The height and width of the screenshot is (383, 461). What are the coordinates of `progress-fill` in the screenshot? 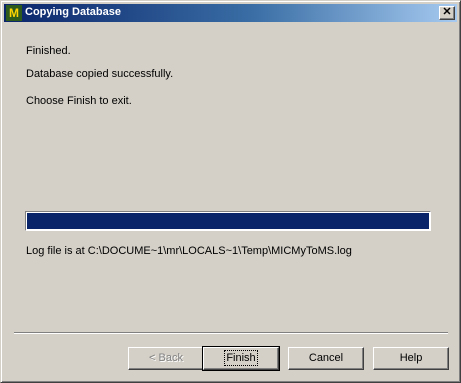 It's located at (228, 221).